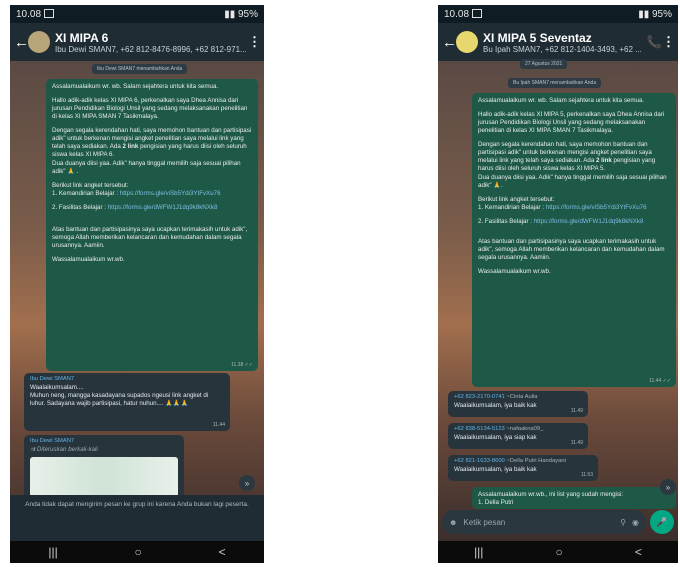 Image resolution: width=680 pixels, height=567 pixels. Describe the element at coordinates (88, 259) in the screenshot. I see `msg-closing: Wassalamualaikum wr.wb.` at that location.